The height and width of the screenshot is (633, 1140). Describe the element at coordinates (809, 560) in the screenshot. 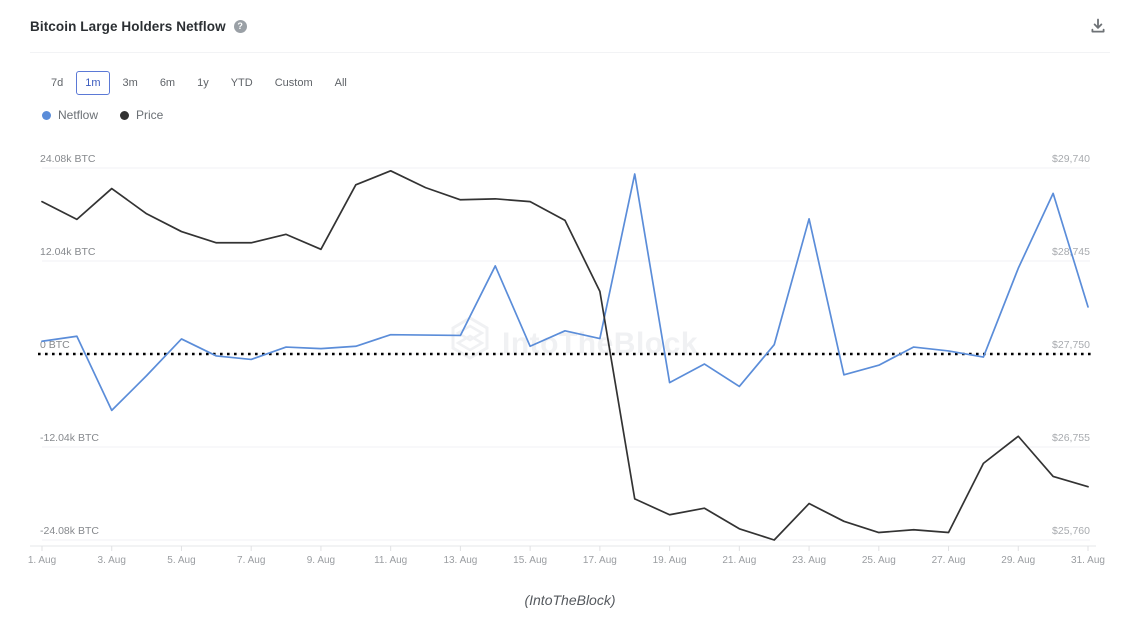

I see `x-axis-label: 23. Aug` at that location.